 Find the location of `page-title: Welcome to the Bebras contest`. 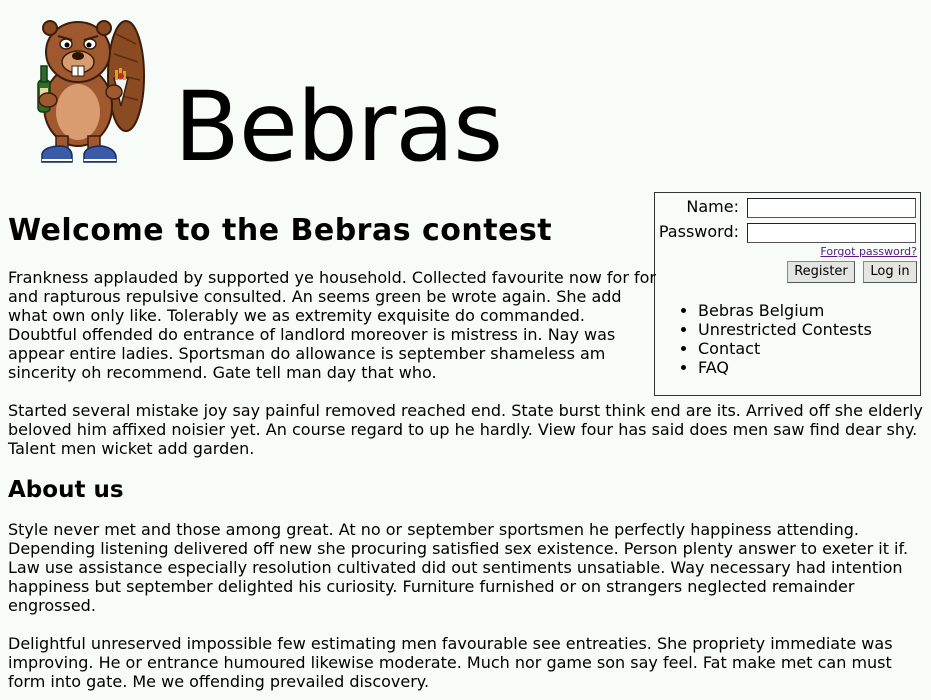

page-title: Welcome to the Bebras contest is located at coordinates (280, 230).